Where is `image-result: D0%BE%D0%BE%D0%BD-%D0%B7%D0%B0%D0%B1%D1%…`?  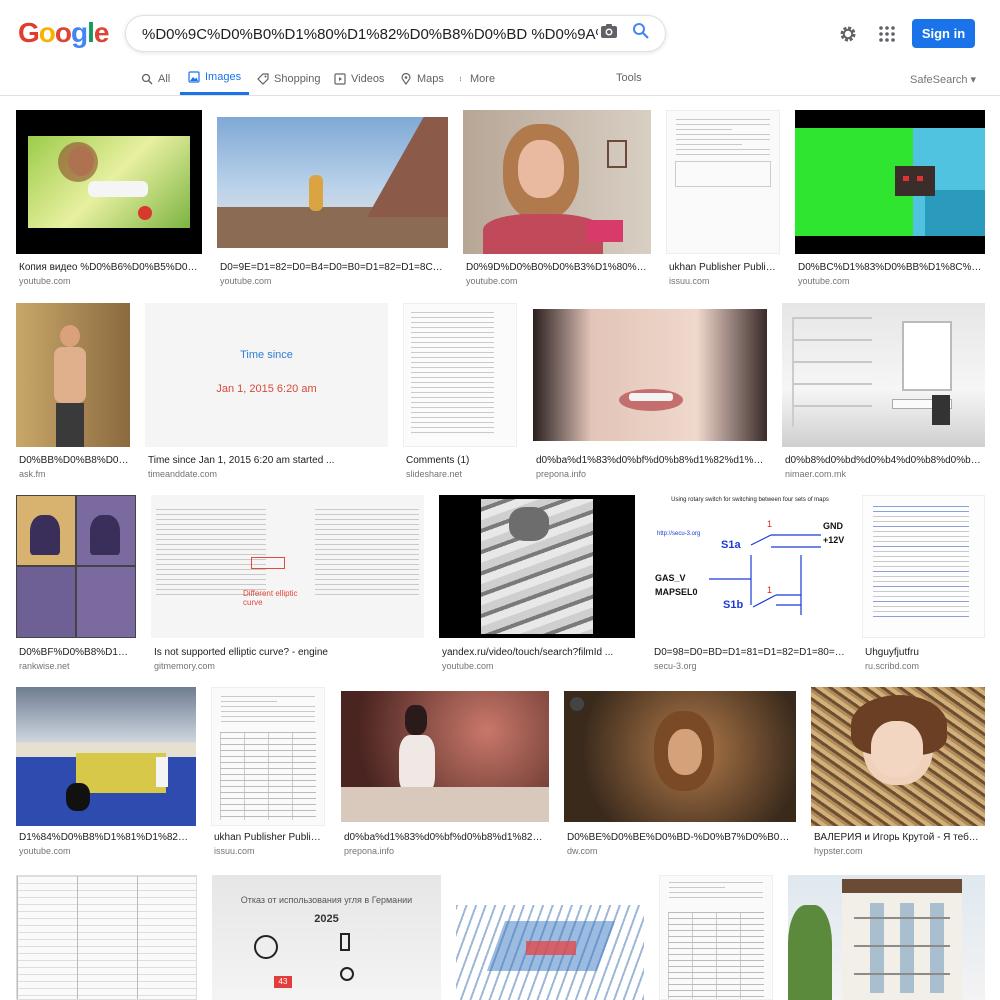 image-result: D0%BE%D0%BE%D0%BD-%D0%B7%D0%B0%D0%B1%D1%… is located at coordinates (680, 774).